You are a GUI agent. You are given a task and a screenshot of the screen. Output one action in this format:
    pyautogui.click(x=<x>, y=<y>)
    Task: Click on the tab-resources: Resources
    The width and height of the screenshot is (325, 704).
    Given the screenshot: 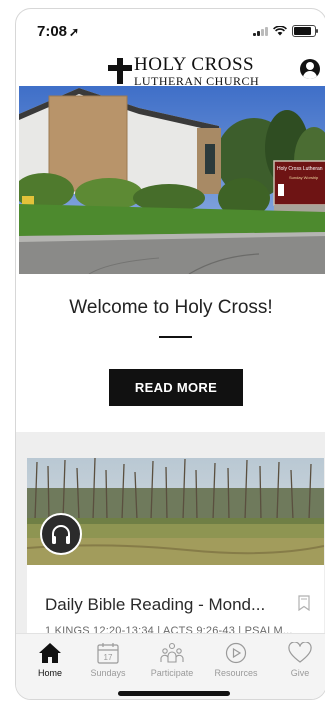 What is the action you would take?
    pyautogui.click(x=236, y=660)
    